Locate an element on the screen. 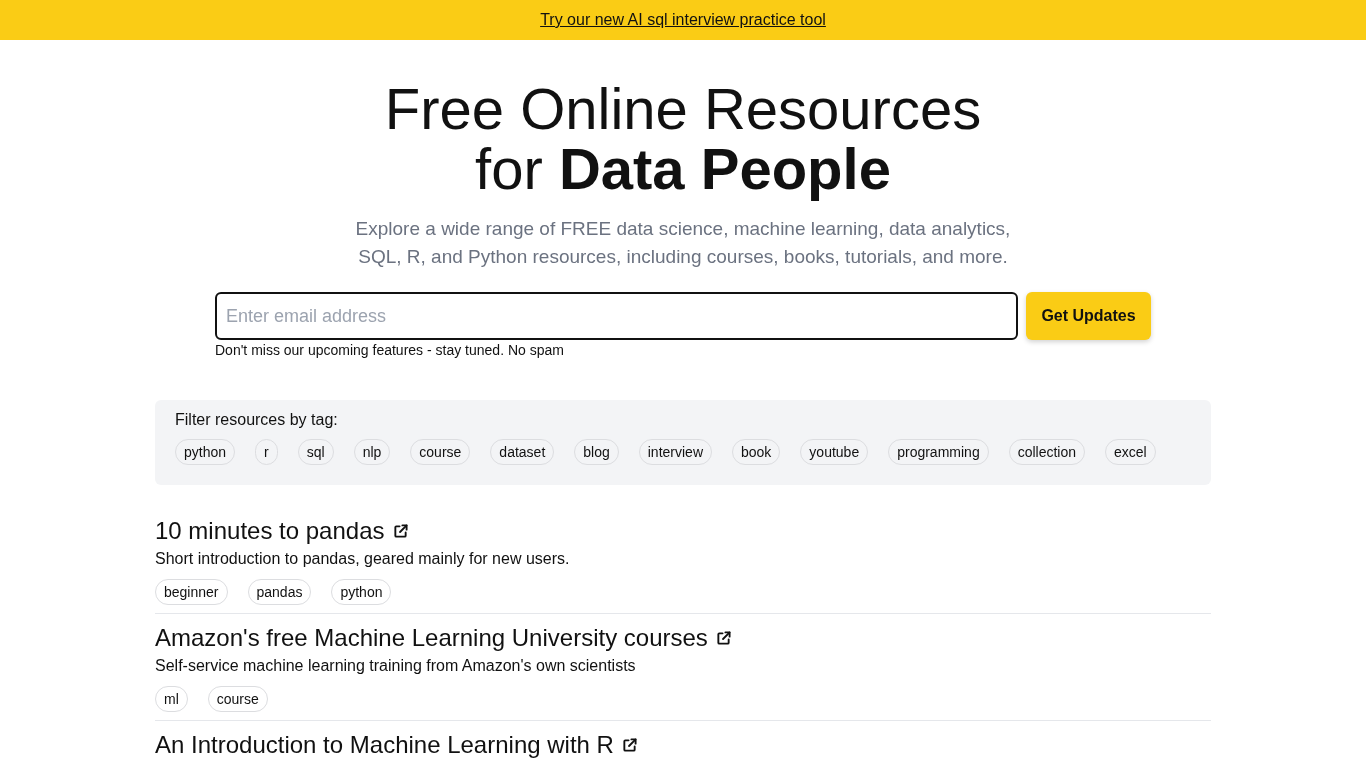 This screenshot has width=1366, height=768. resource-tag: python is located at coordinates (361, 592).